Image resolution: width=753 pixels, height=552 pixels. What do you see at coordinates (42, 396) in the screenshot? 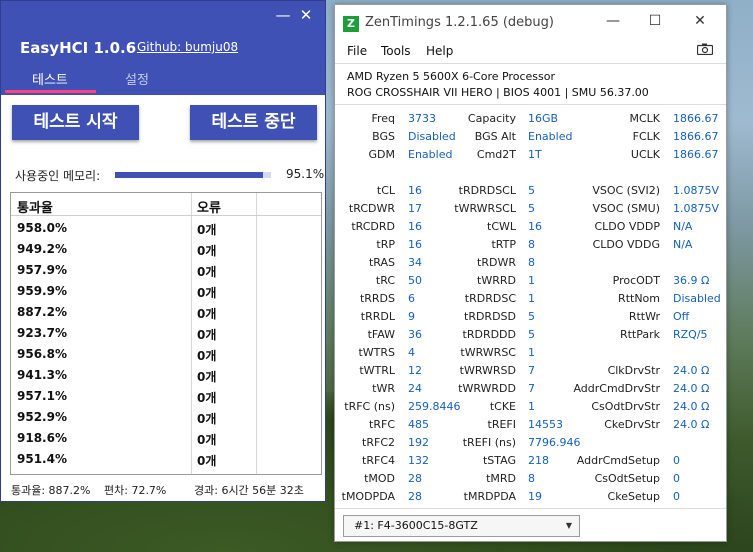
I see `pass-rate-cell: 957.1%` at bounding box center [42, 396].